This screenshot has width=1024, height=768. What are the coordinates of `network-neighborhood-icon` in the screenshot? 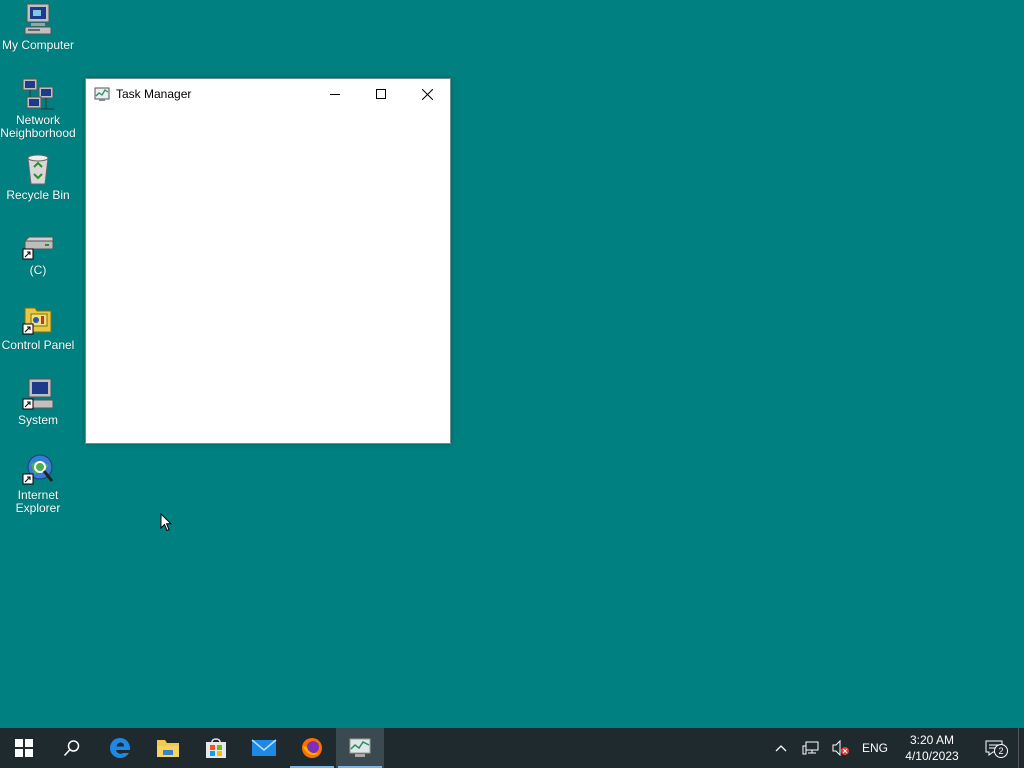 It's located at (38, 94).